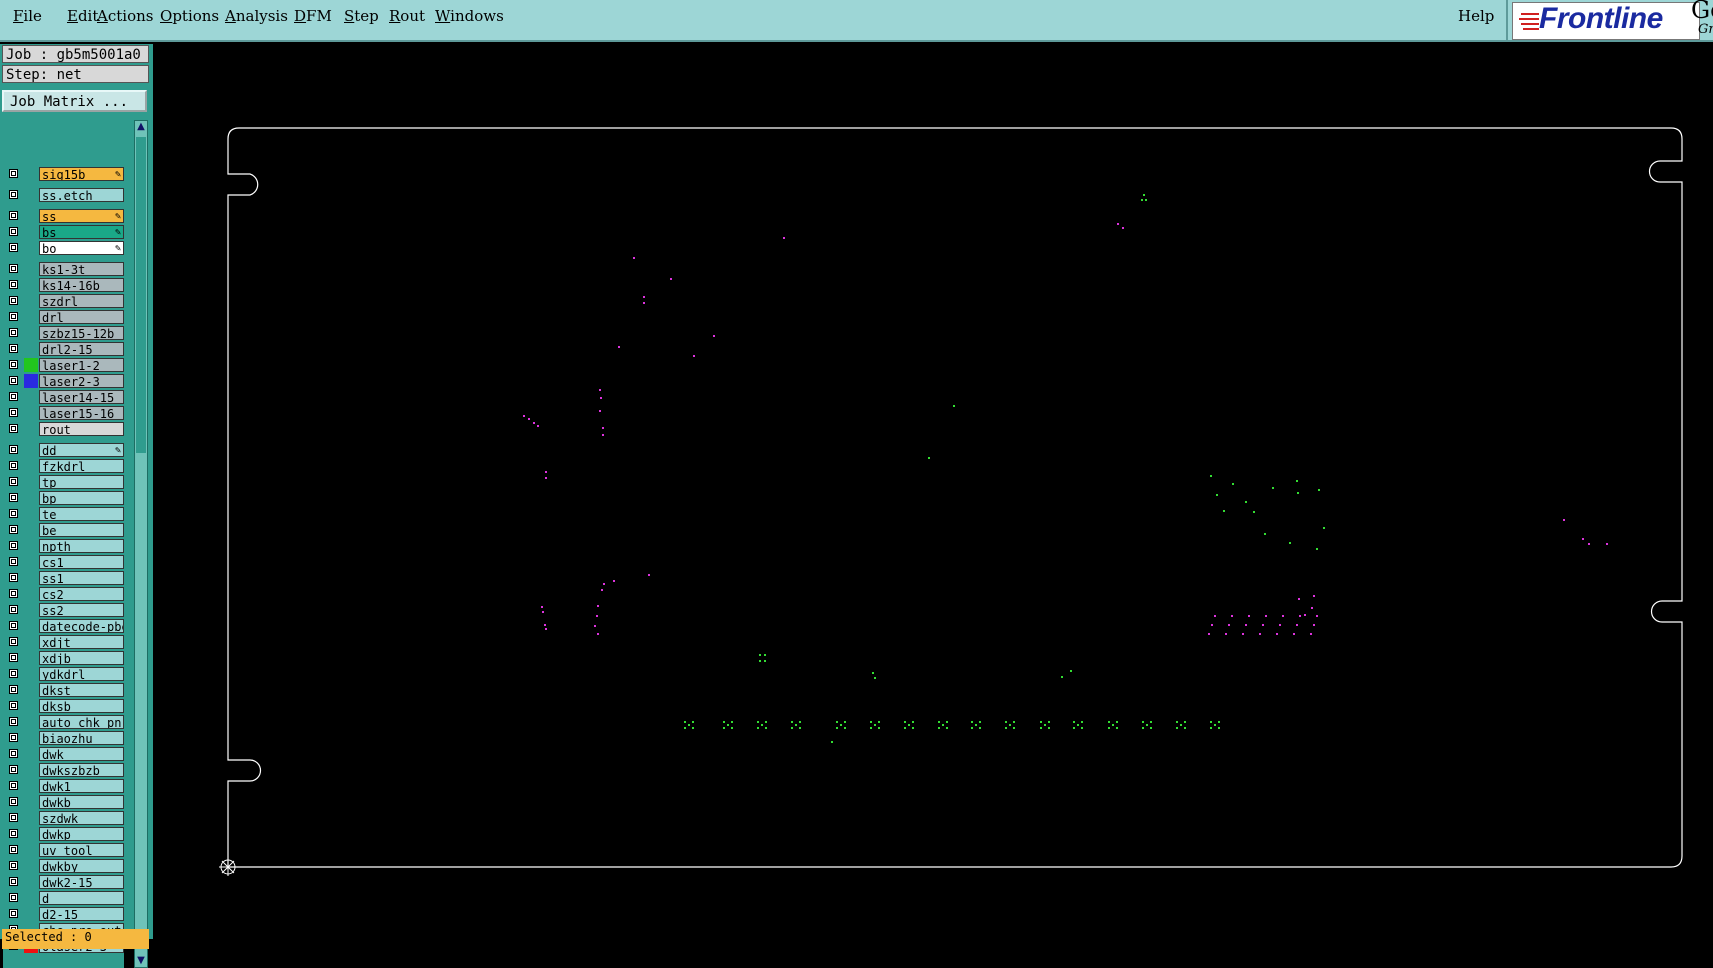  Describe the element at coordinates (81, 674) in the screenshot. I see `layer-name: ydkdrl` at that location.